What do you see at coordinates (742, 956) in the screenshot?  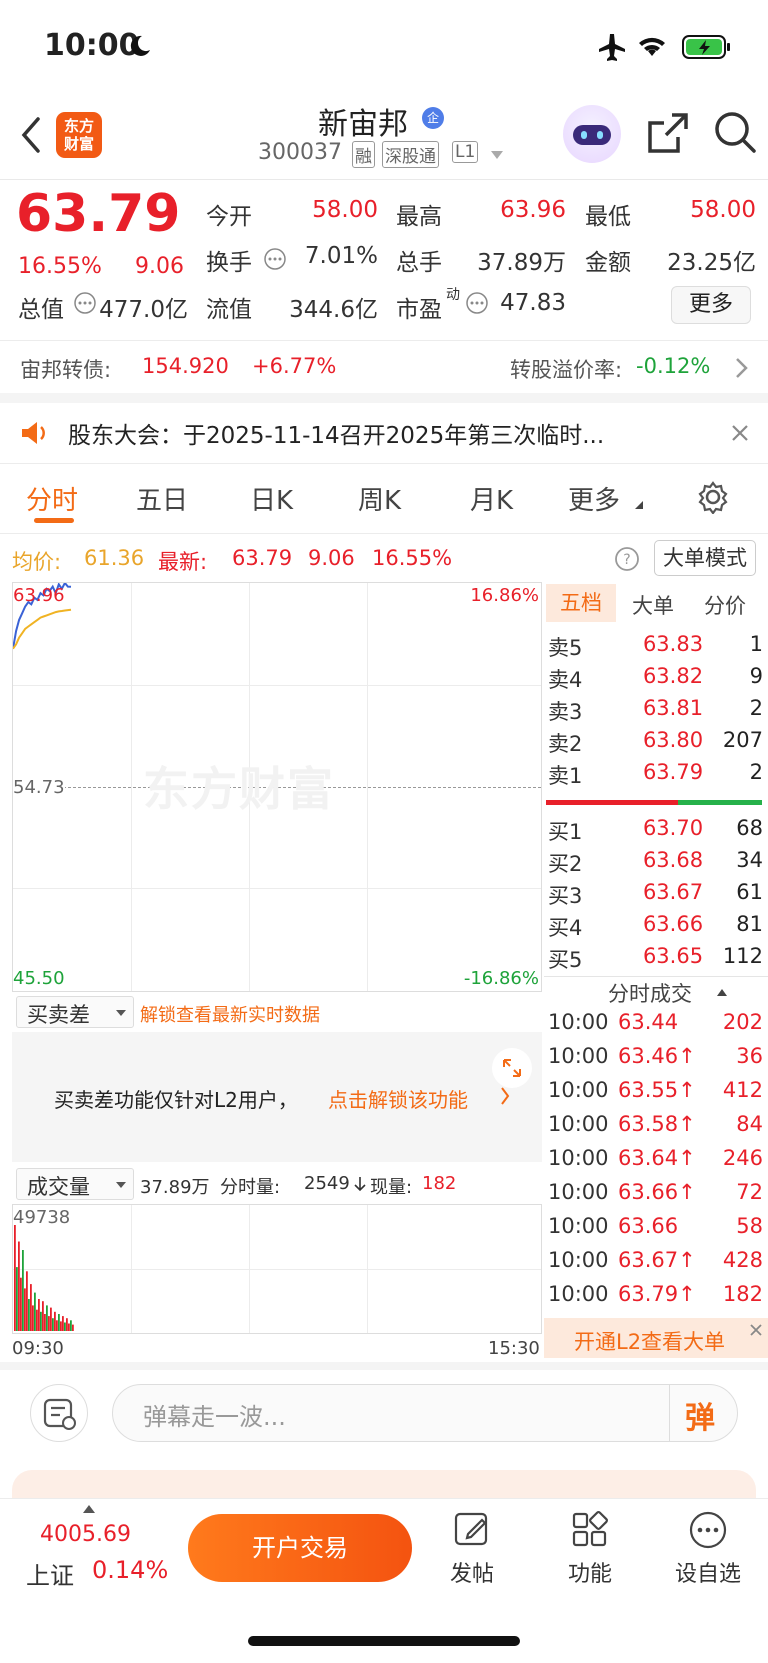 I see `level-volume: 112` at bounding box center [742, 956].